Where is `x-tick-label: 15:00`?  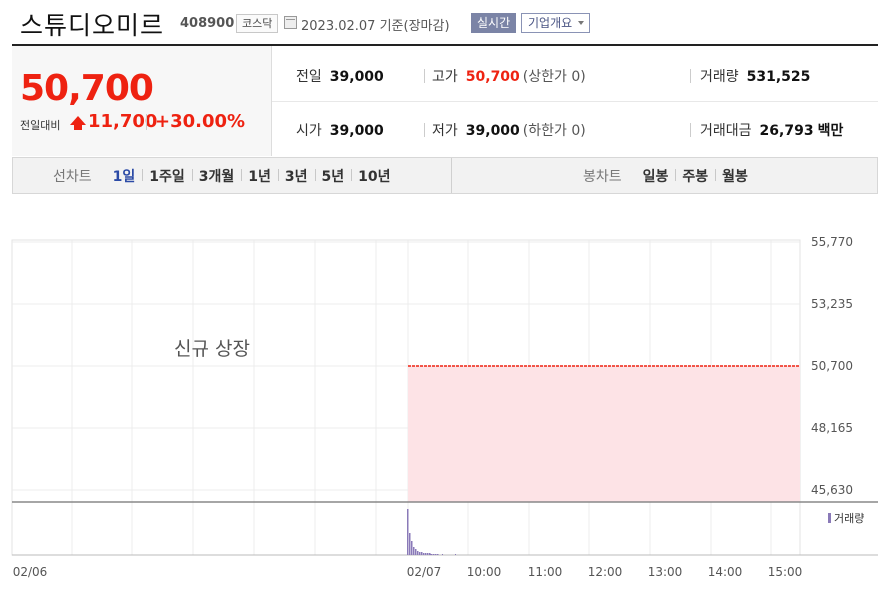
x-tick-label: 15:00 is located at coordinates (785, 572).